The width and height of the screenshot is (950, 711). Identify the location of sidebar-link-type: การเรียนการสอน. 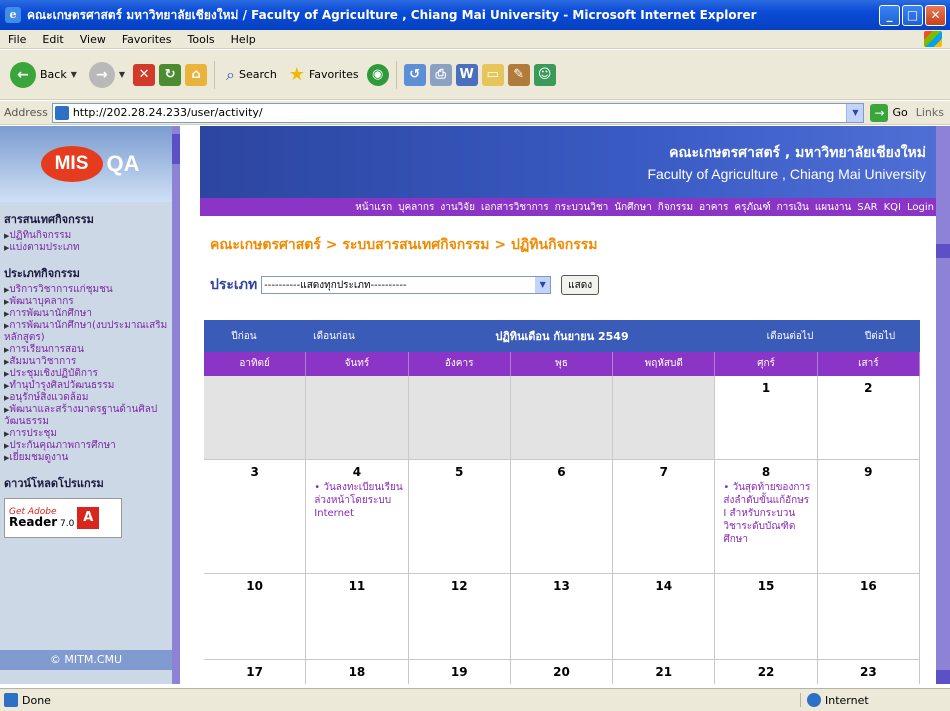
(88, 350).